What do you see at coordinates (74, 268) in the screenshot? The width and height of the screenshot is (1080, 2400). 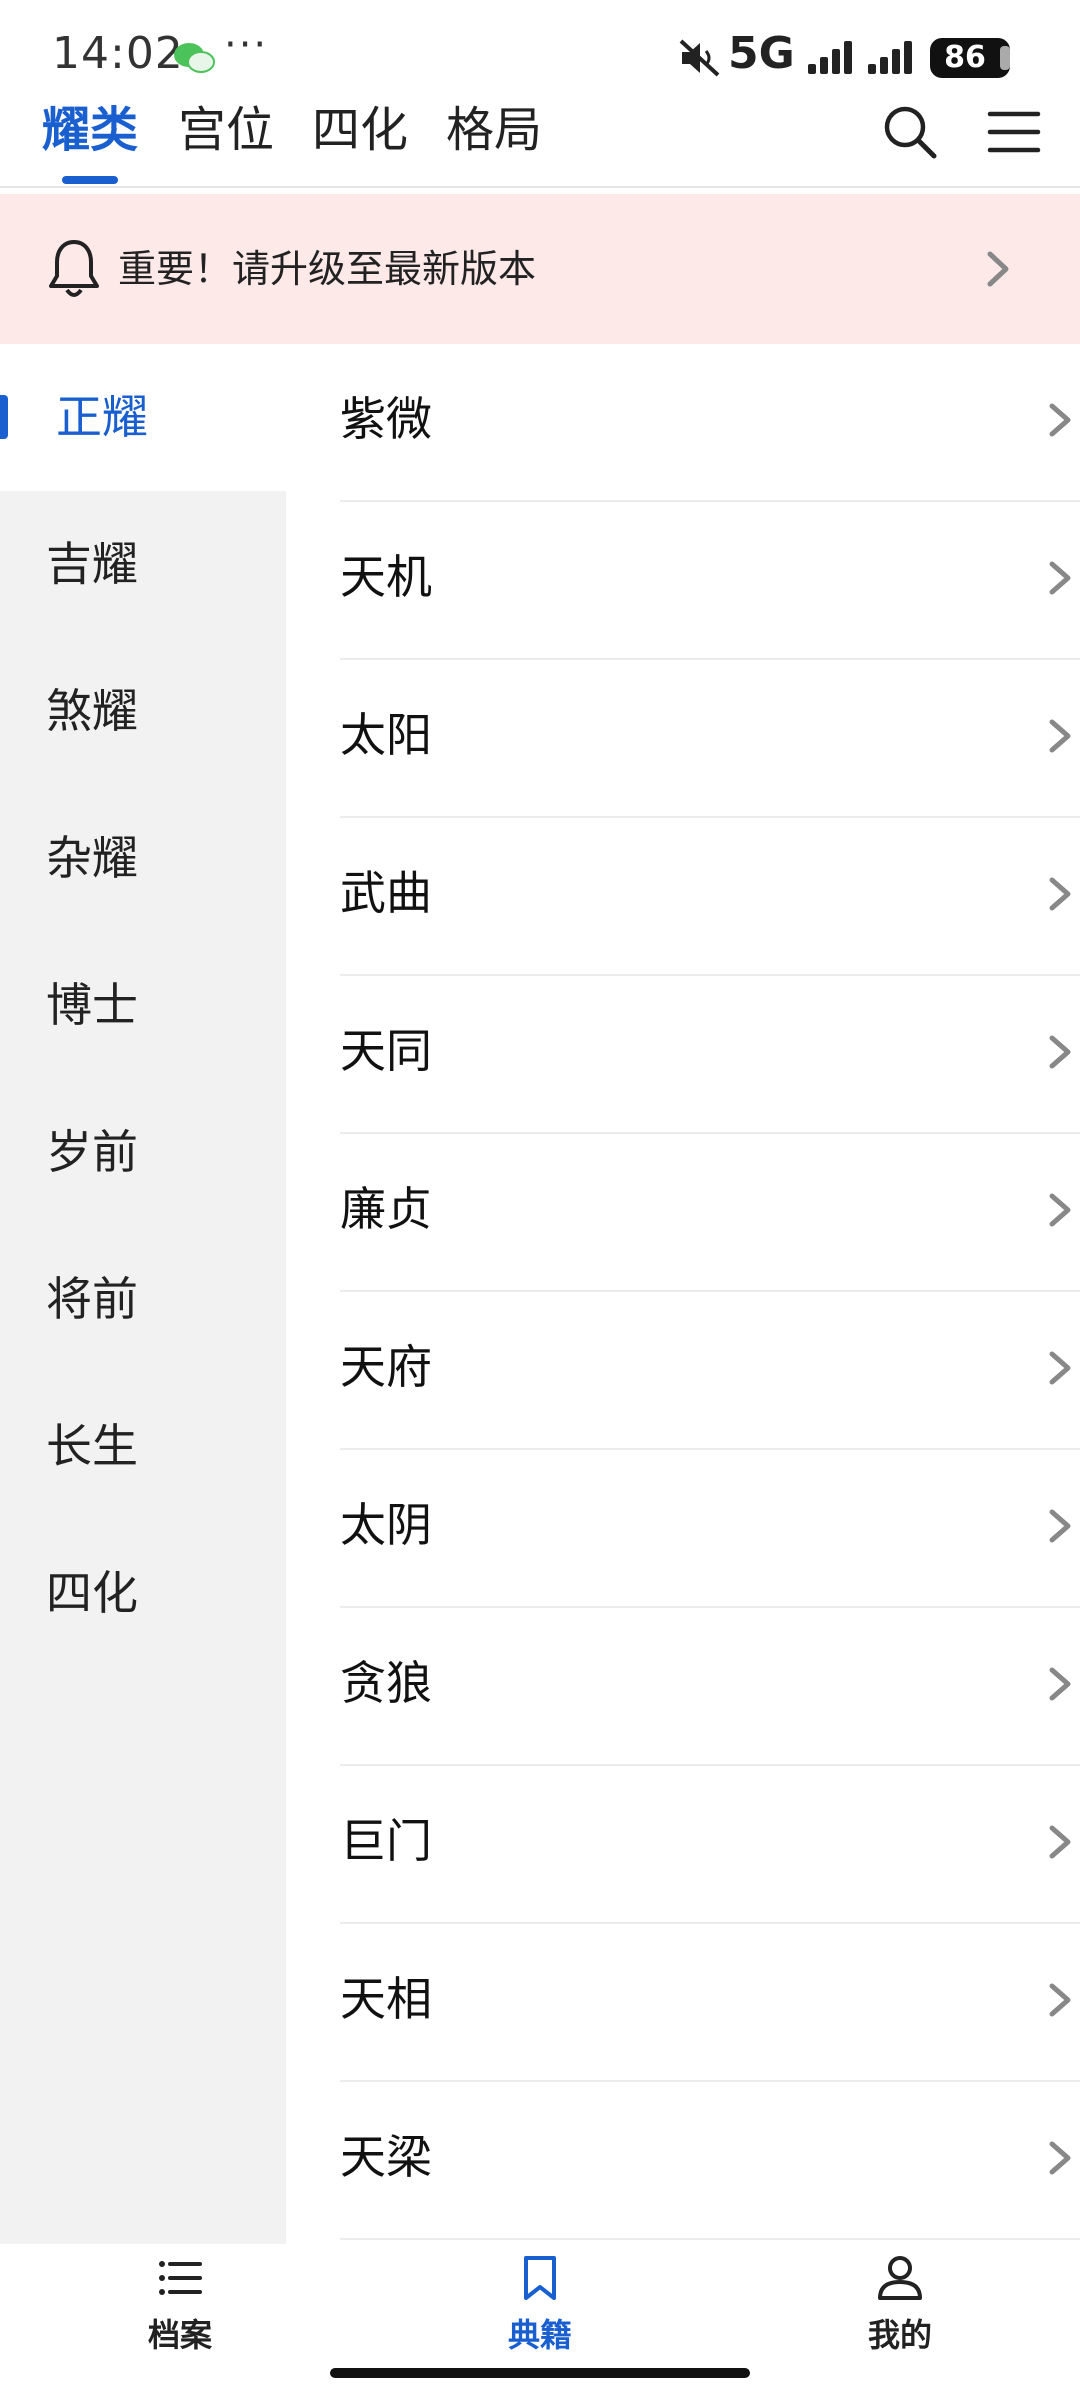 I see `bell-icon` at bounding box center [74, 268].